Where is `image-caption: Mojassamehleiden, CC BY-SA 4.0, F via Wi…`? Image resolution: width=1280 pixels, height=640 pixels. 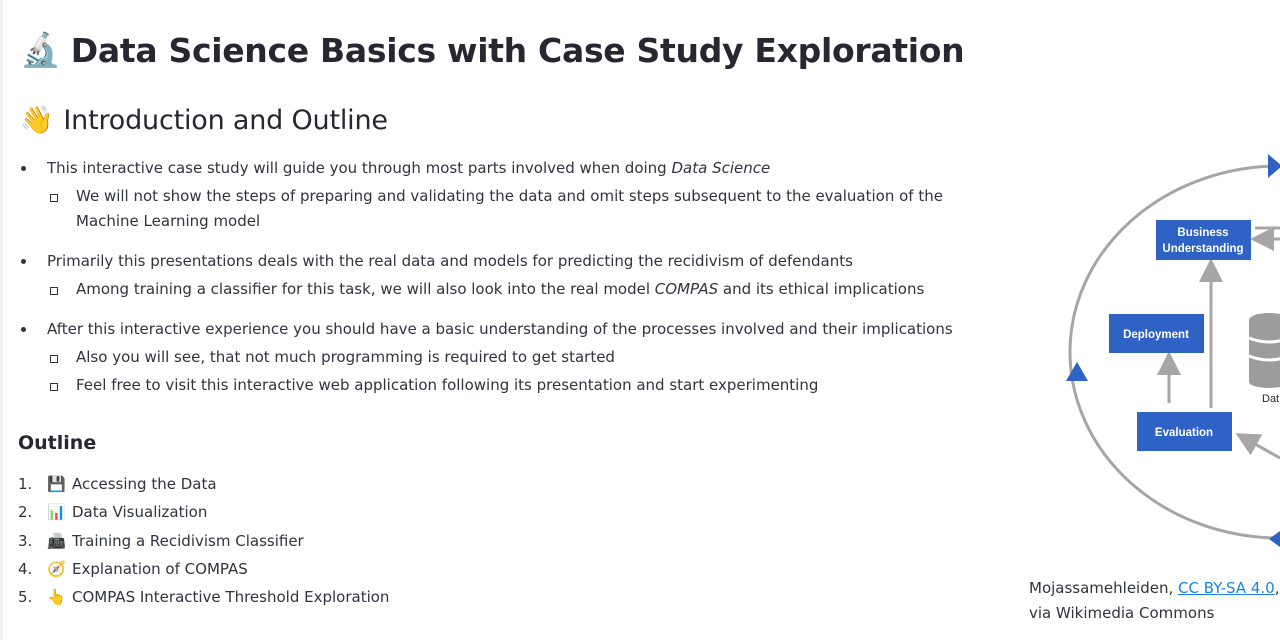
image-caption: Mojassamehleiden, CC BY-SA 4.0, F via Wi… is located at coordinates (1154, 600).